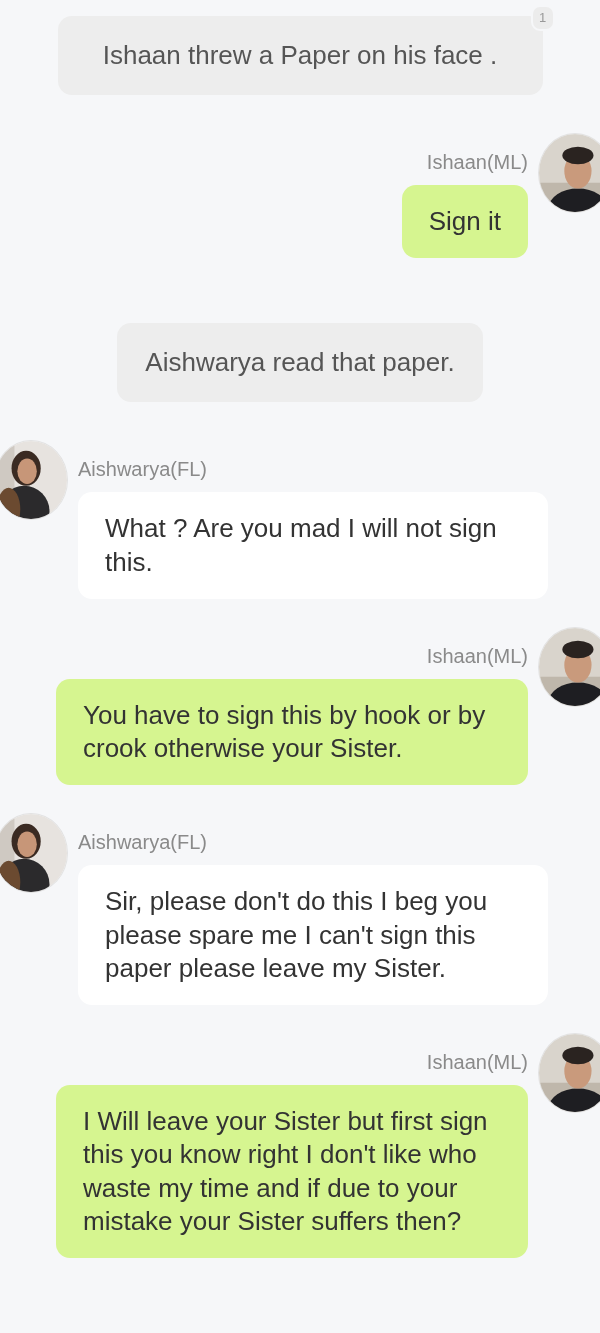 This screenshot has width=600, height=1333. What do you see at coordinates (313, 545) in the screenshot?
I see `message-bubble: What ? Are you mad I will not sign this.` at bounding box center [313, 545].